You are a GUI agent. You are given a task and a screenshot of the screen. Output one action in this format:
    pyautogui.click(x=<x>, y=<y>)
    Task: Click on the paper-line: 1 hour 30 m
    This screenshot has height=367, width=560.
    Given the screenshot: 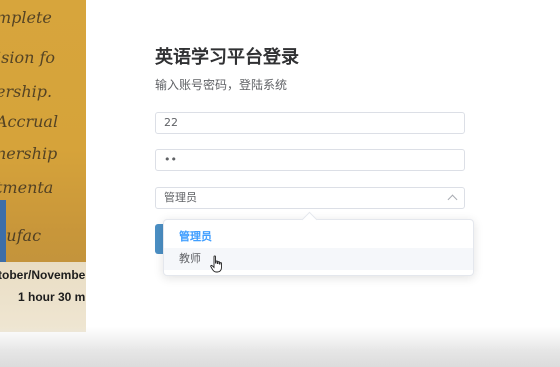 What is the action you would take?
    pyautogui.click(x=52, y=297)
    